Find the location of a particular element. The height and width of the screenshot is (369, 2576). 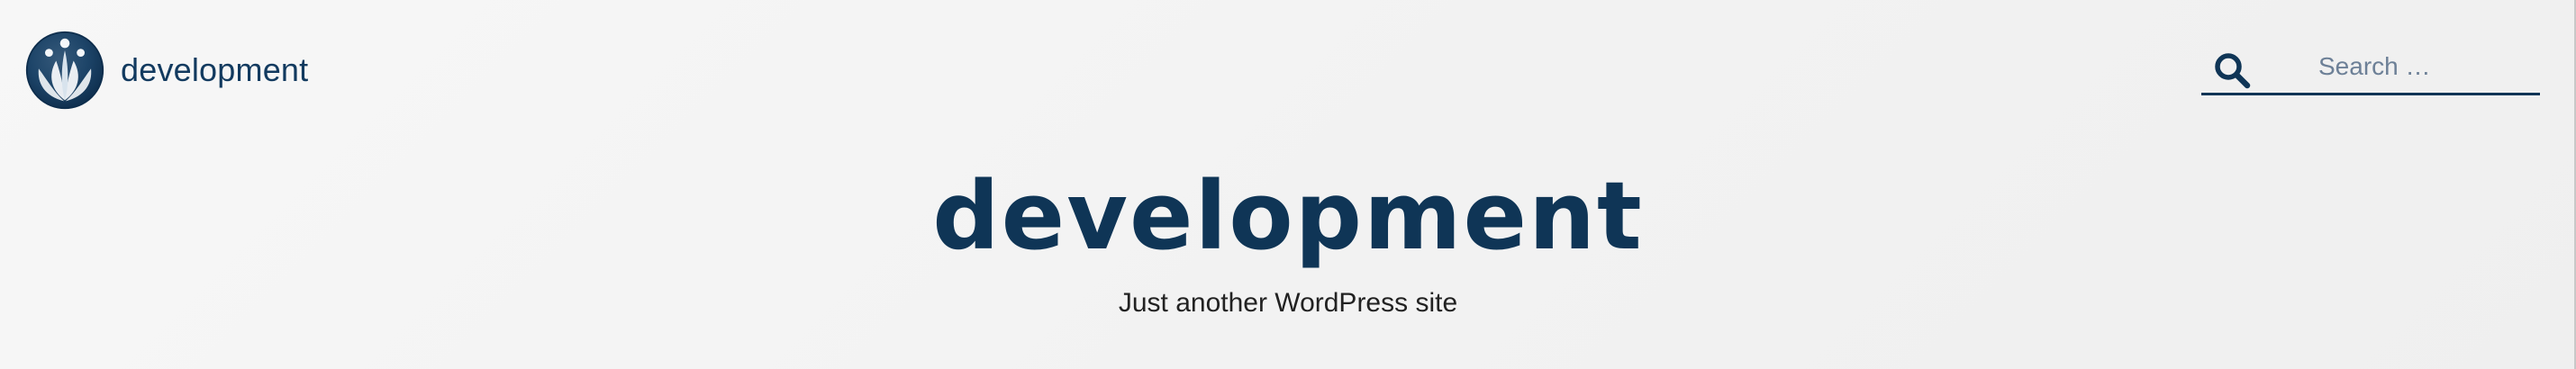

site-branding-link: development is located at coordinates (166, 71).